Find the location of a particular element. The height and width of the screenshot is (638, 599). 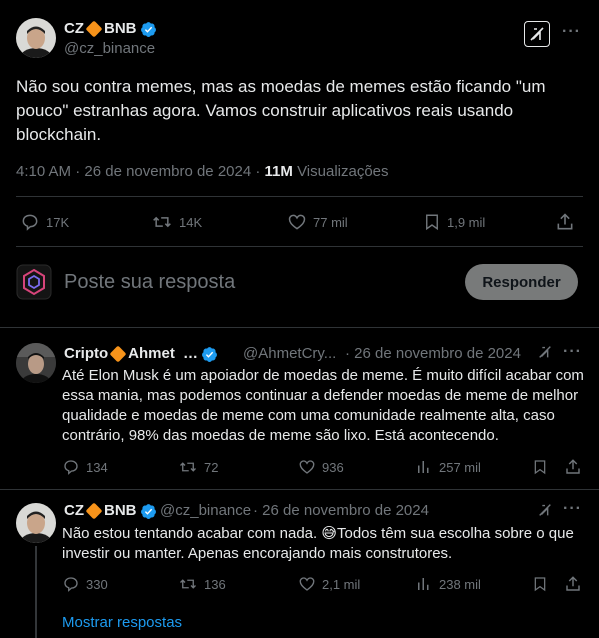

repost-button: 72 is located at coordinates (198, 467).